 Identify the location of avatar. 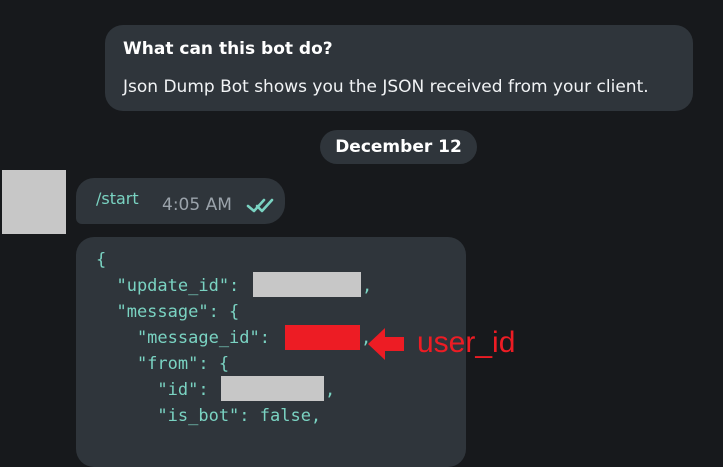
(34, 202).